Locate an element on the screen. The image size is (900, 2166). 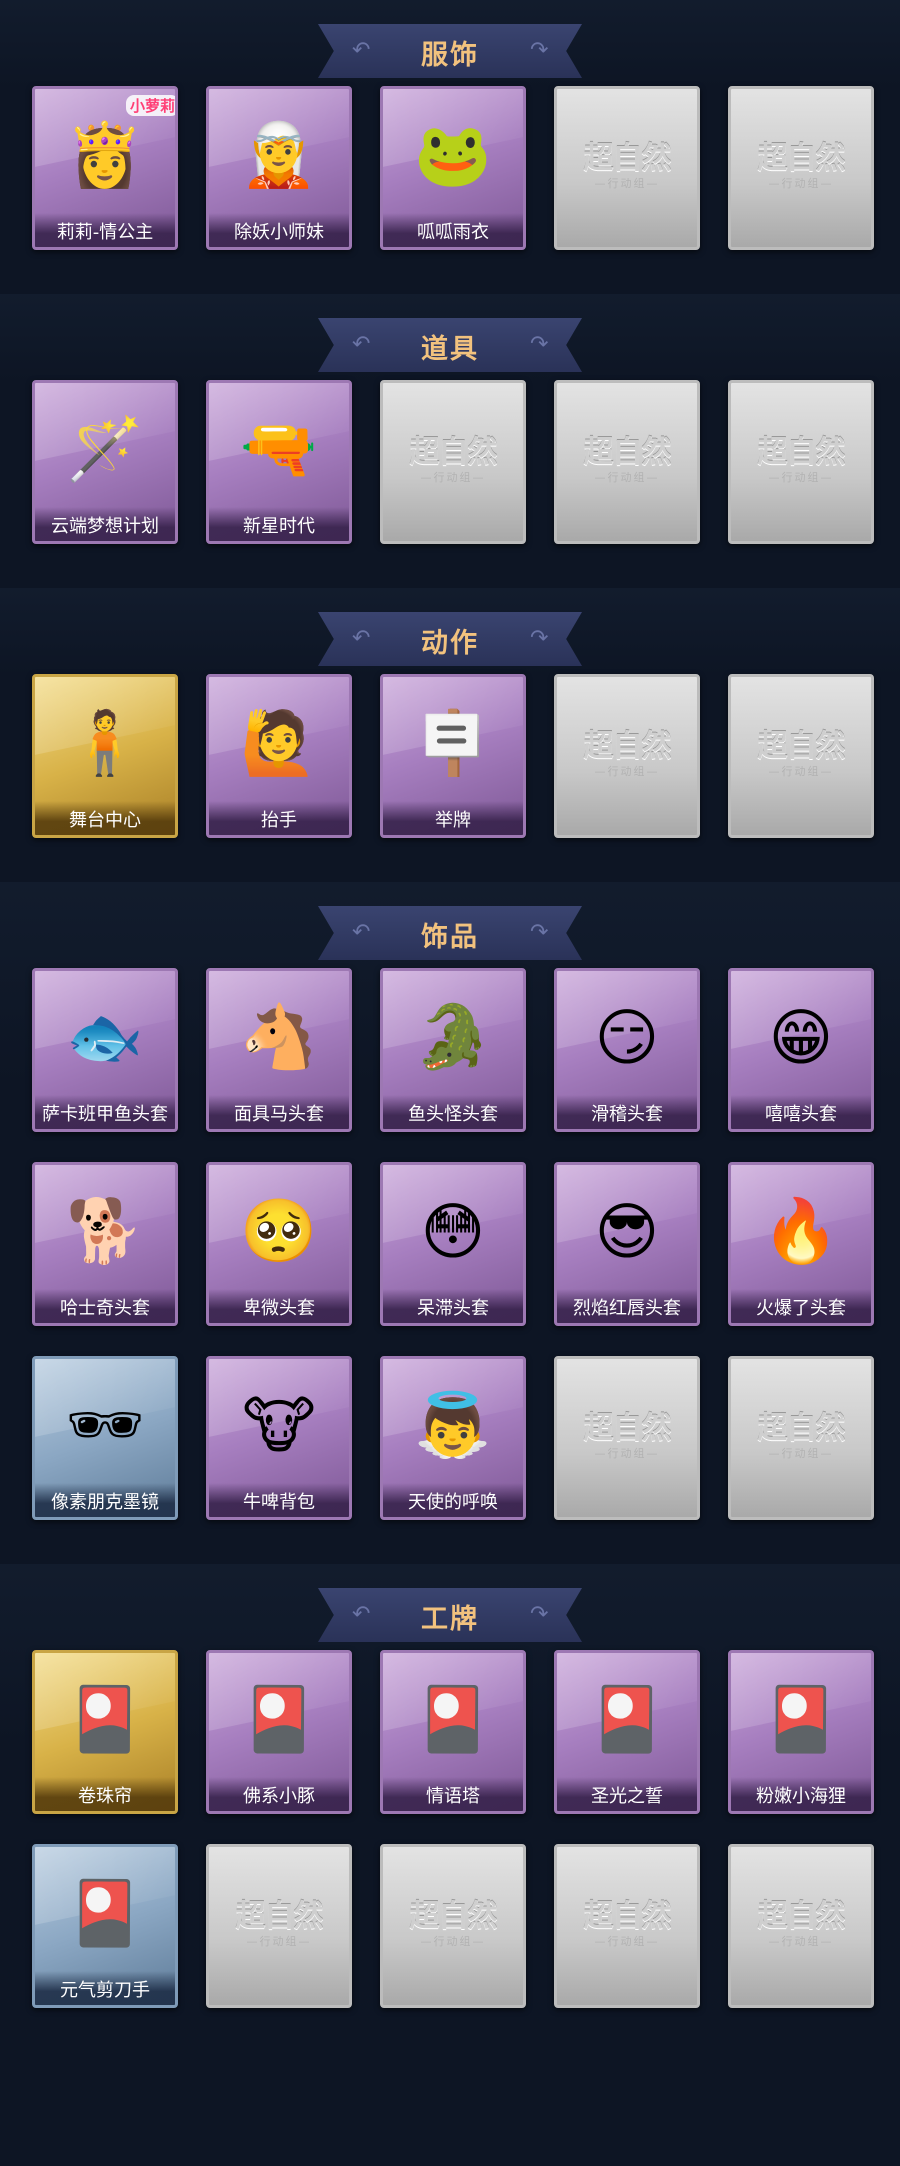
item-card: 🔫 新星时代 is located at coordinates (279, 462).